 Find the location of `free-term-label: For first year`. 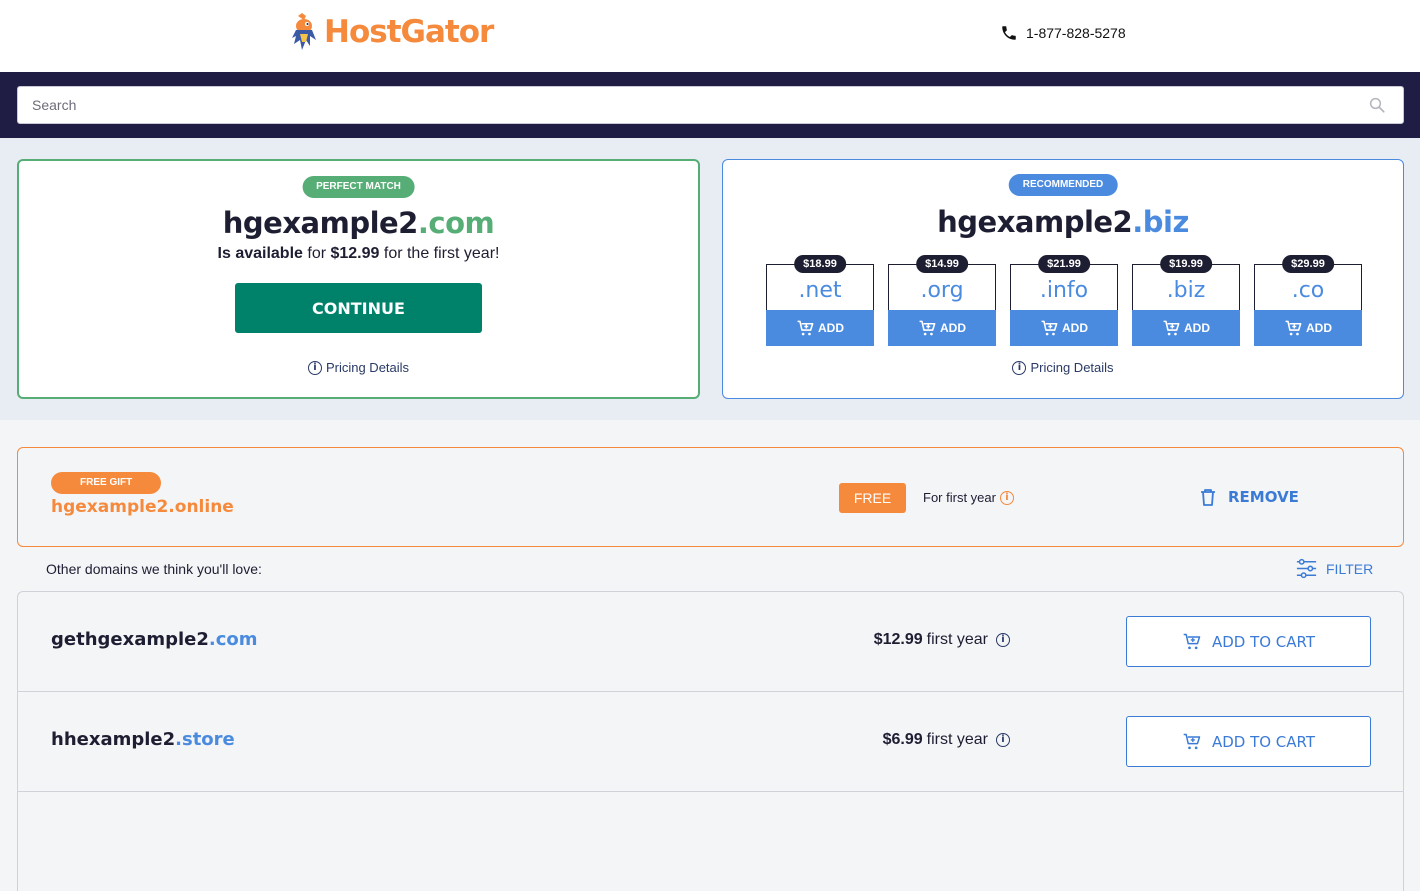

free-term-label: For first year is located at coordinates (959, 497).